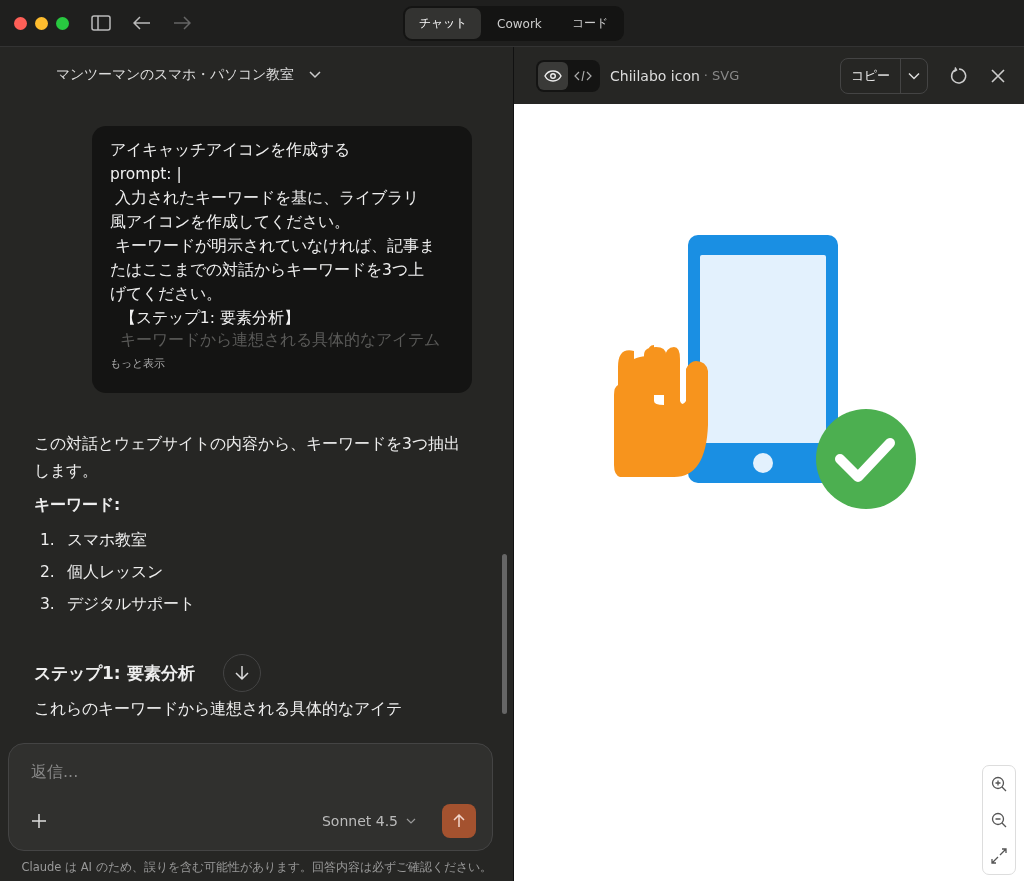 This screenshot has width=1024, height=881. I want to click on eye-icon, so click(553, 75).